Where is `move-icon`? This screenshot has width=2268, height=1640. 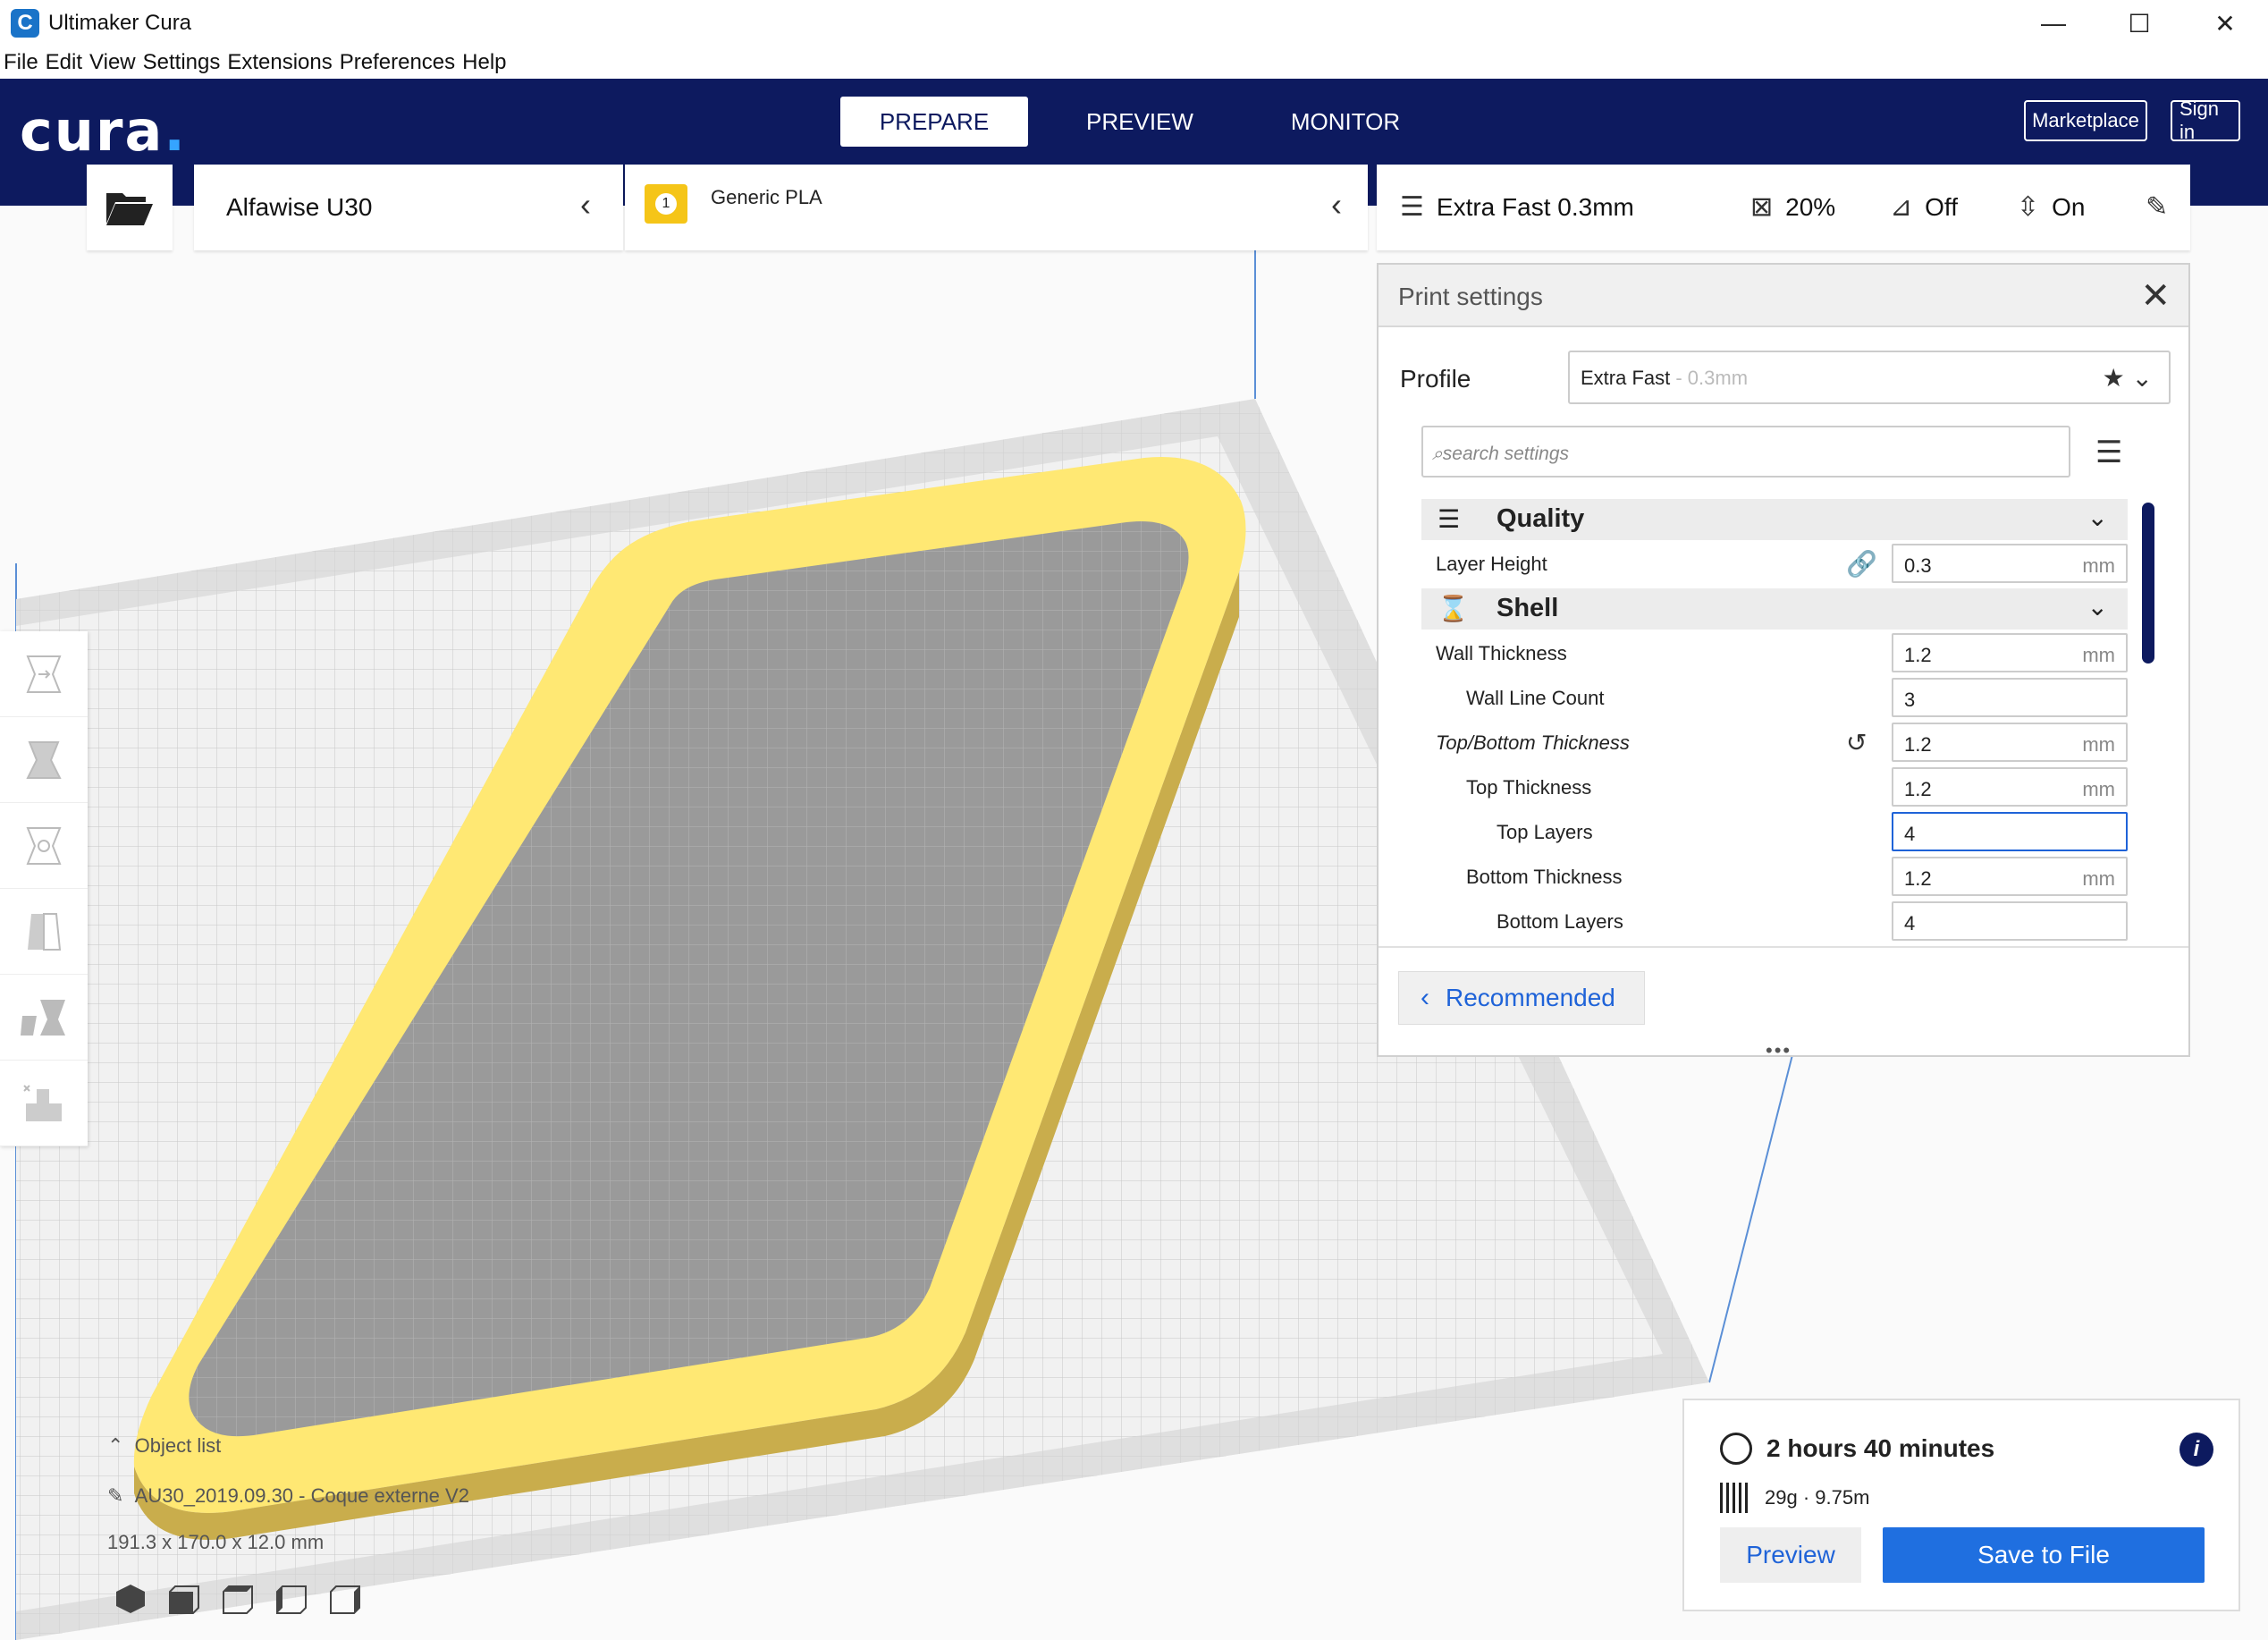
move-icon is located at coordinates (44, 674).